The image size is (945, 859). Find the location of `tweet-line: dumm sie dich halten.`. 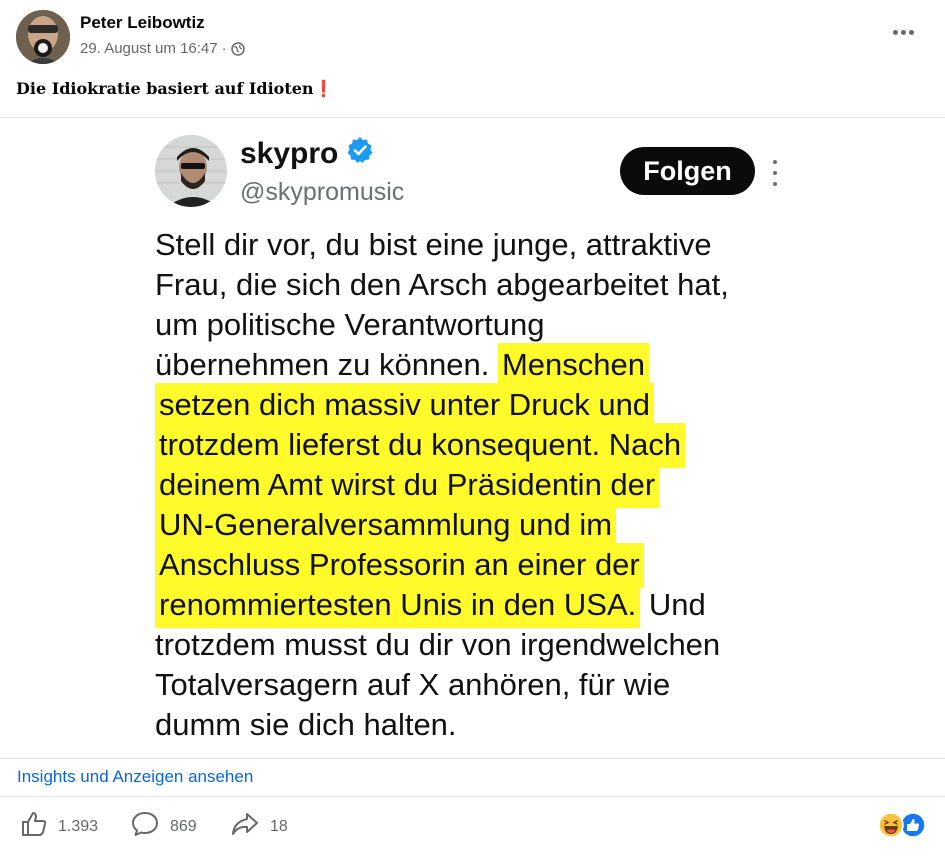

tweet-line: dumm sie dich halten. is located at coordinates (485, 725).